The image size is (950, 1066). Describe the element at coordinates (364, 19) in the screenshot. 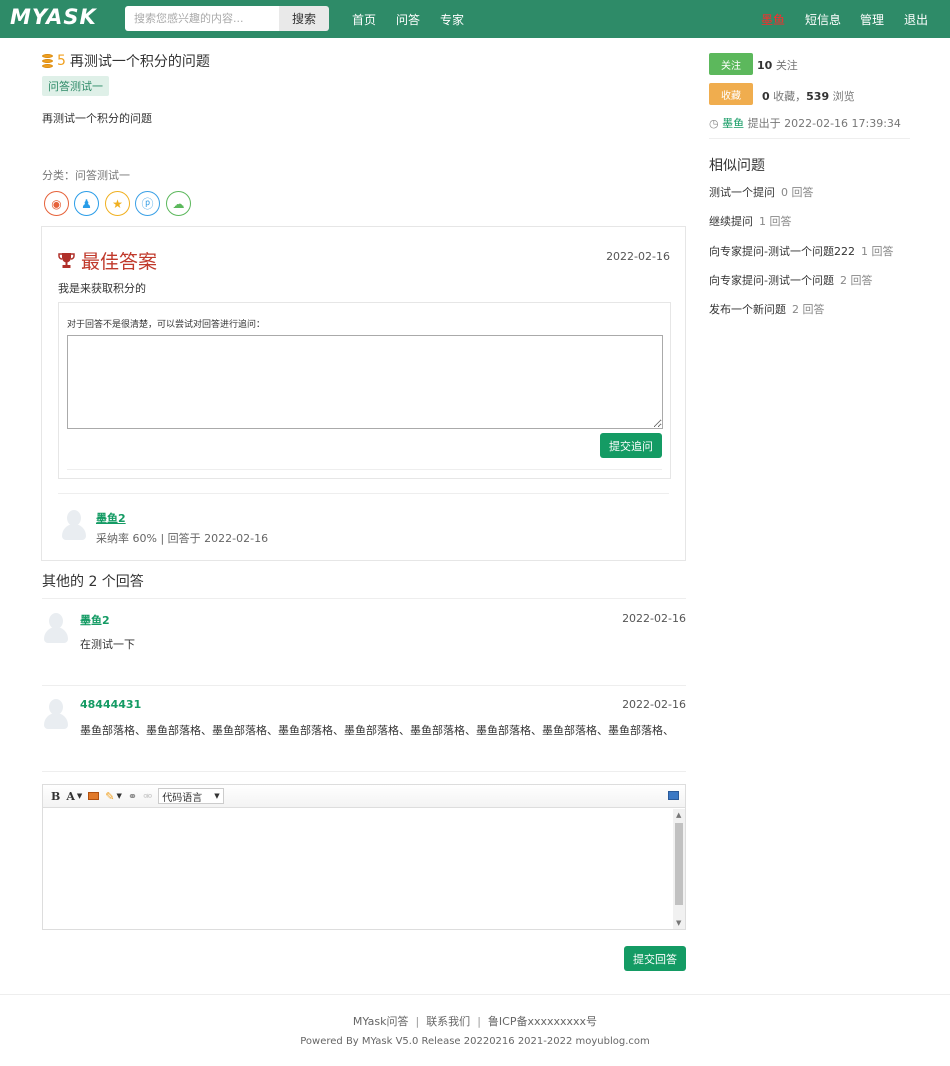

I see `nav-home: 首页` at that location.